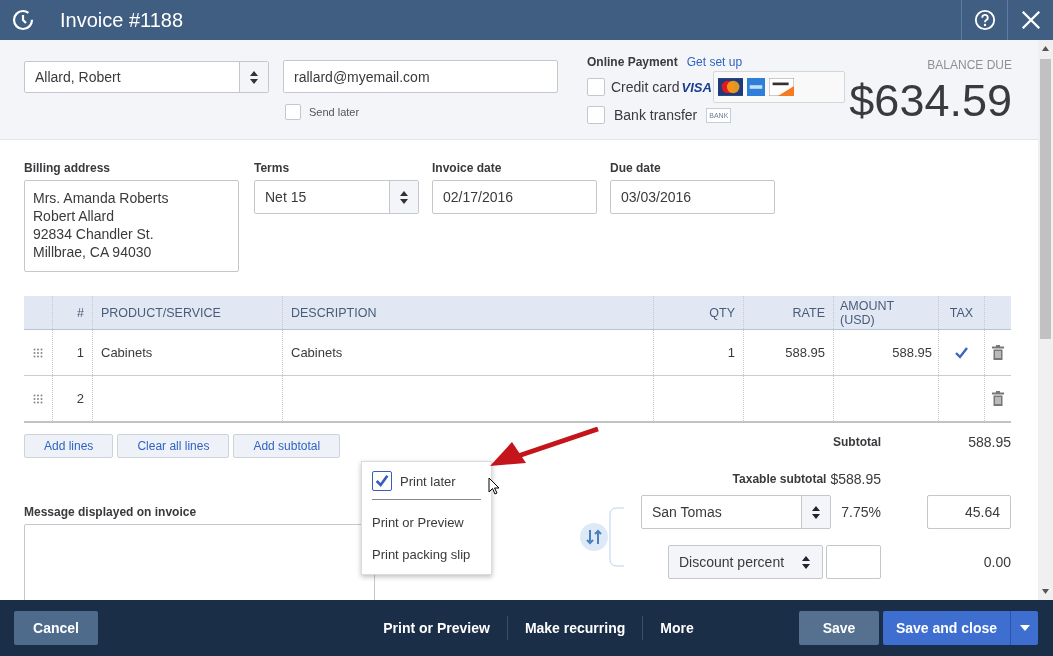 The height and width of the screenshot is (656, 1053). What do you see at coordinates (110, 512) in the screenshot?
I see `field-label: Message displayed on invoice` at bounding box center [110, 512].